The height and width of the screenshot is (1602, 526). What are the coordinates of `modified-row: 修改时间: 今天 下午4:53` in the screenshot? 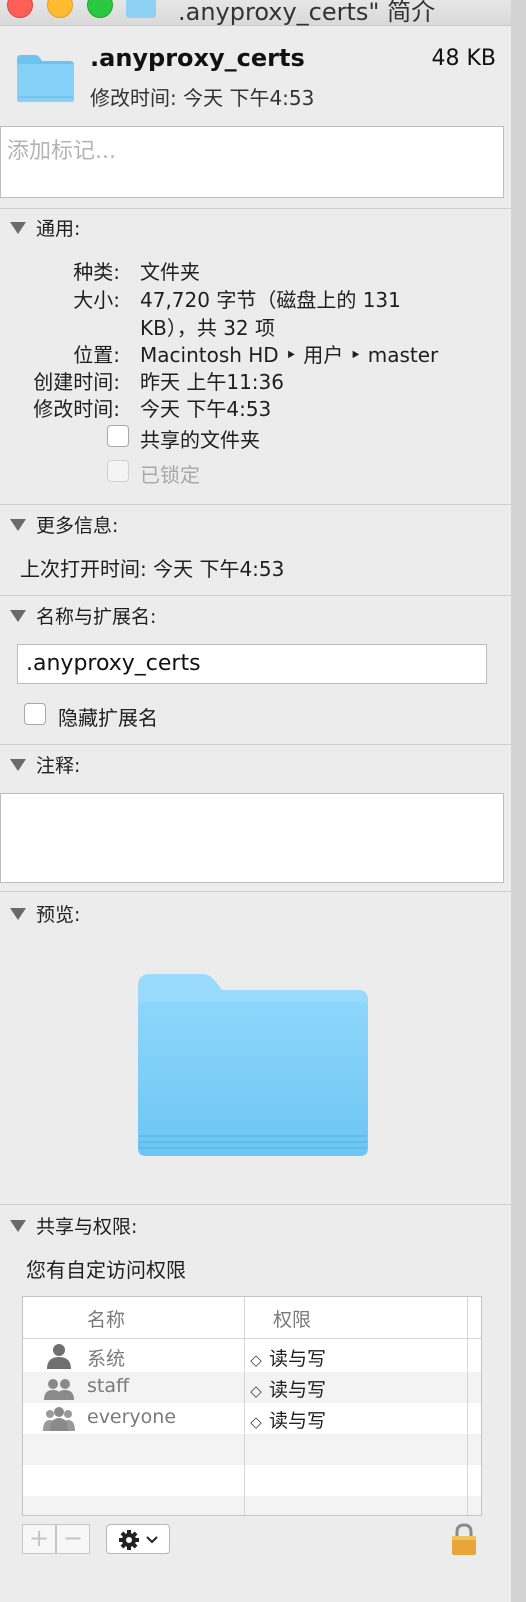 It's located at (255, 407).